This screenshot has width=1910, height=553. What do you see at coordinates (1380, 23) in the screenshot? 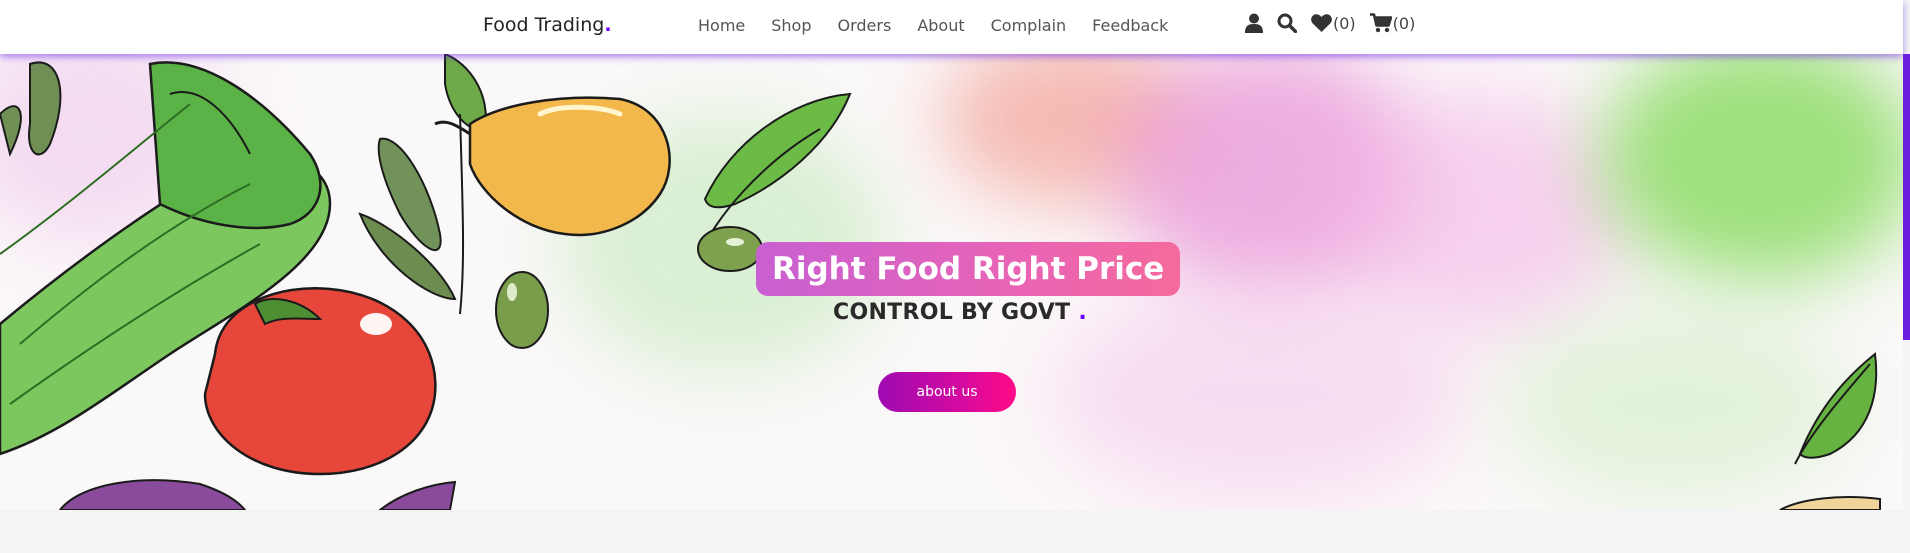
I see `cart-icon` at bounding box center [1380, 23].